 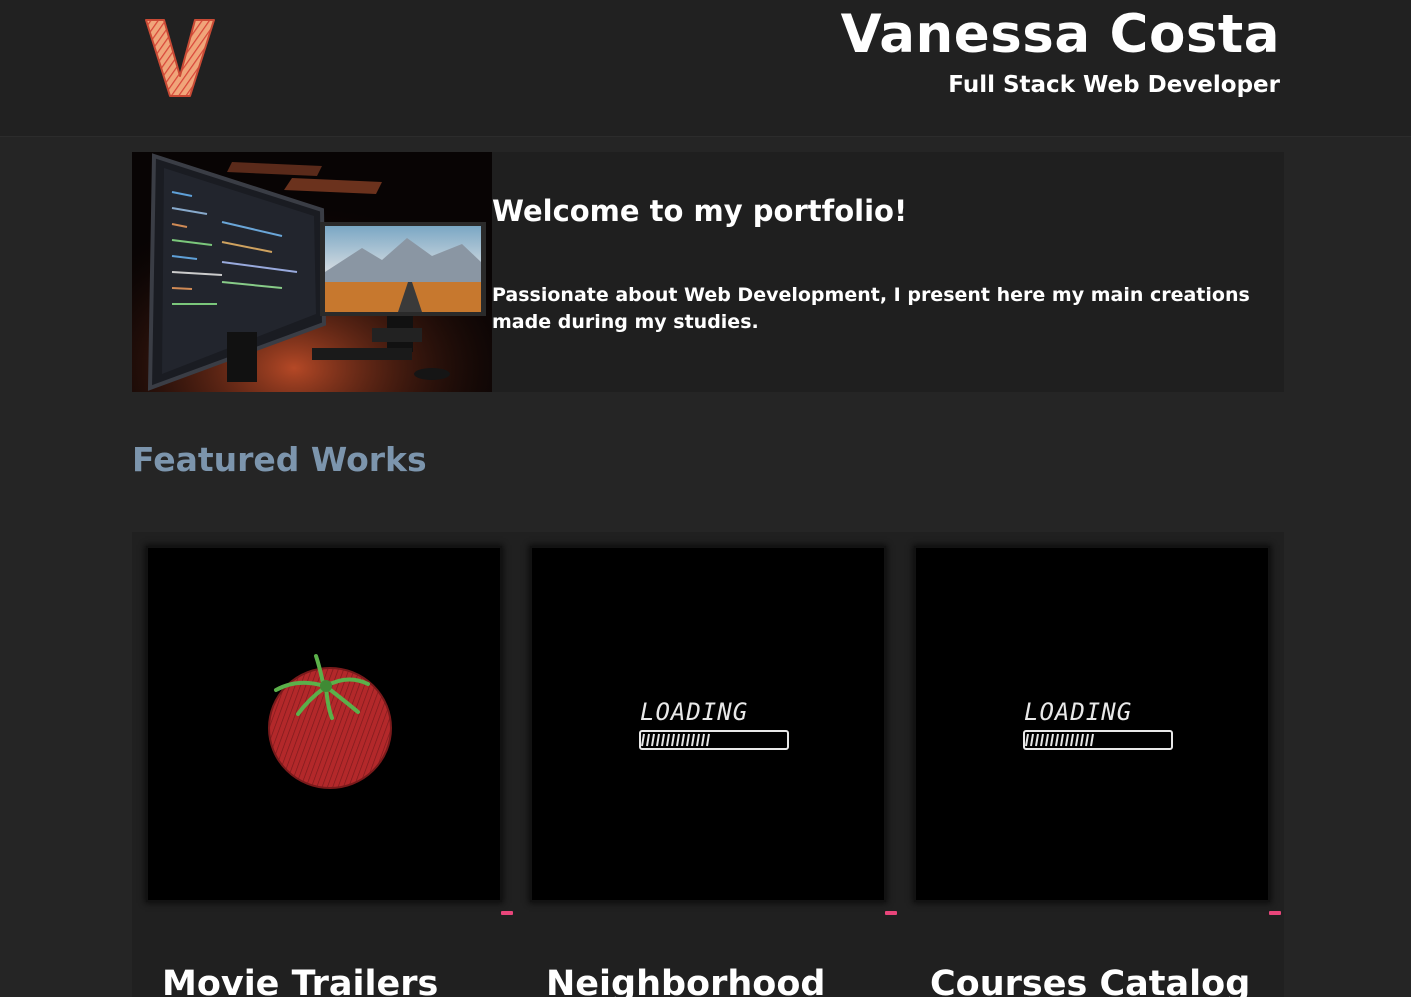 I want to click on logo, so click(x=180, y=58).